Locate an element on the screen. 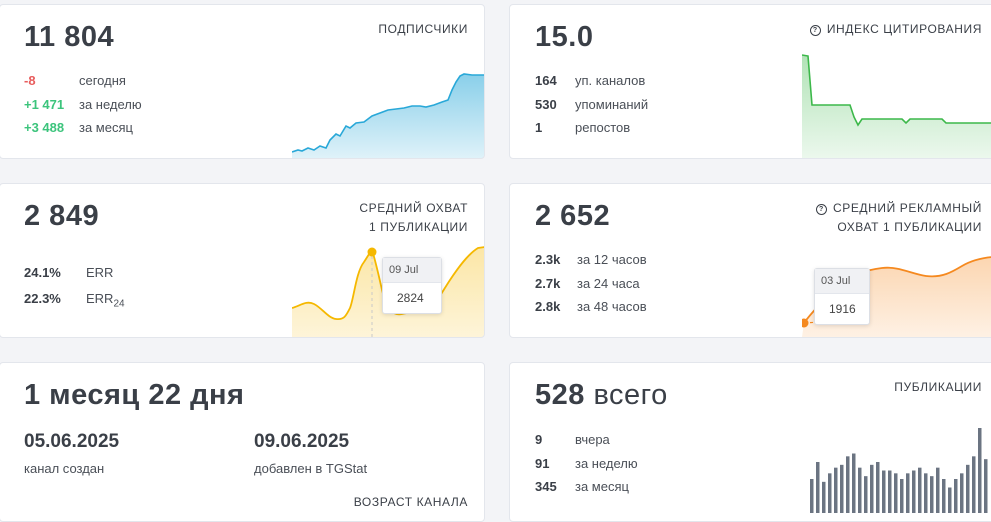 The height and width of the screenshot is (522, 991). ad-reach-24h-row: 2.7k за 24 часа is located at coordinates (587, 284).